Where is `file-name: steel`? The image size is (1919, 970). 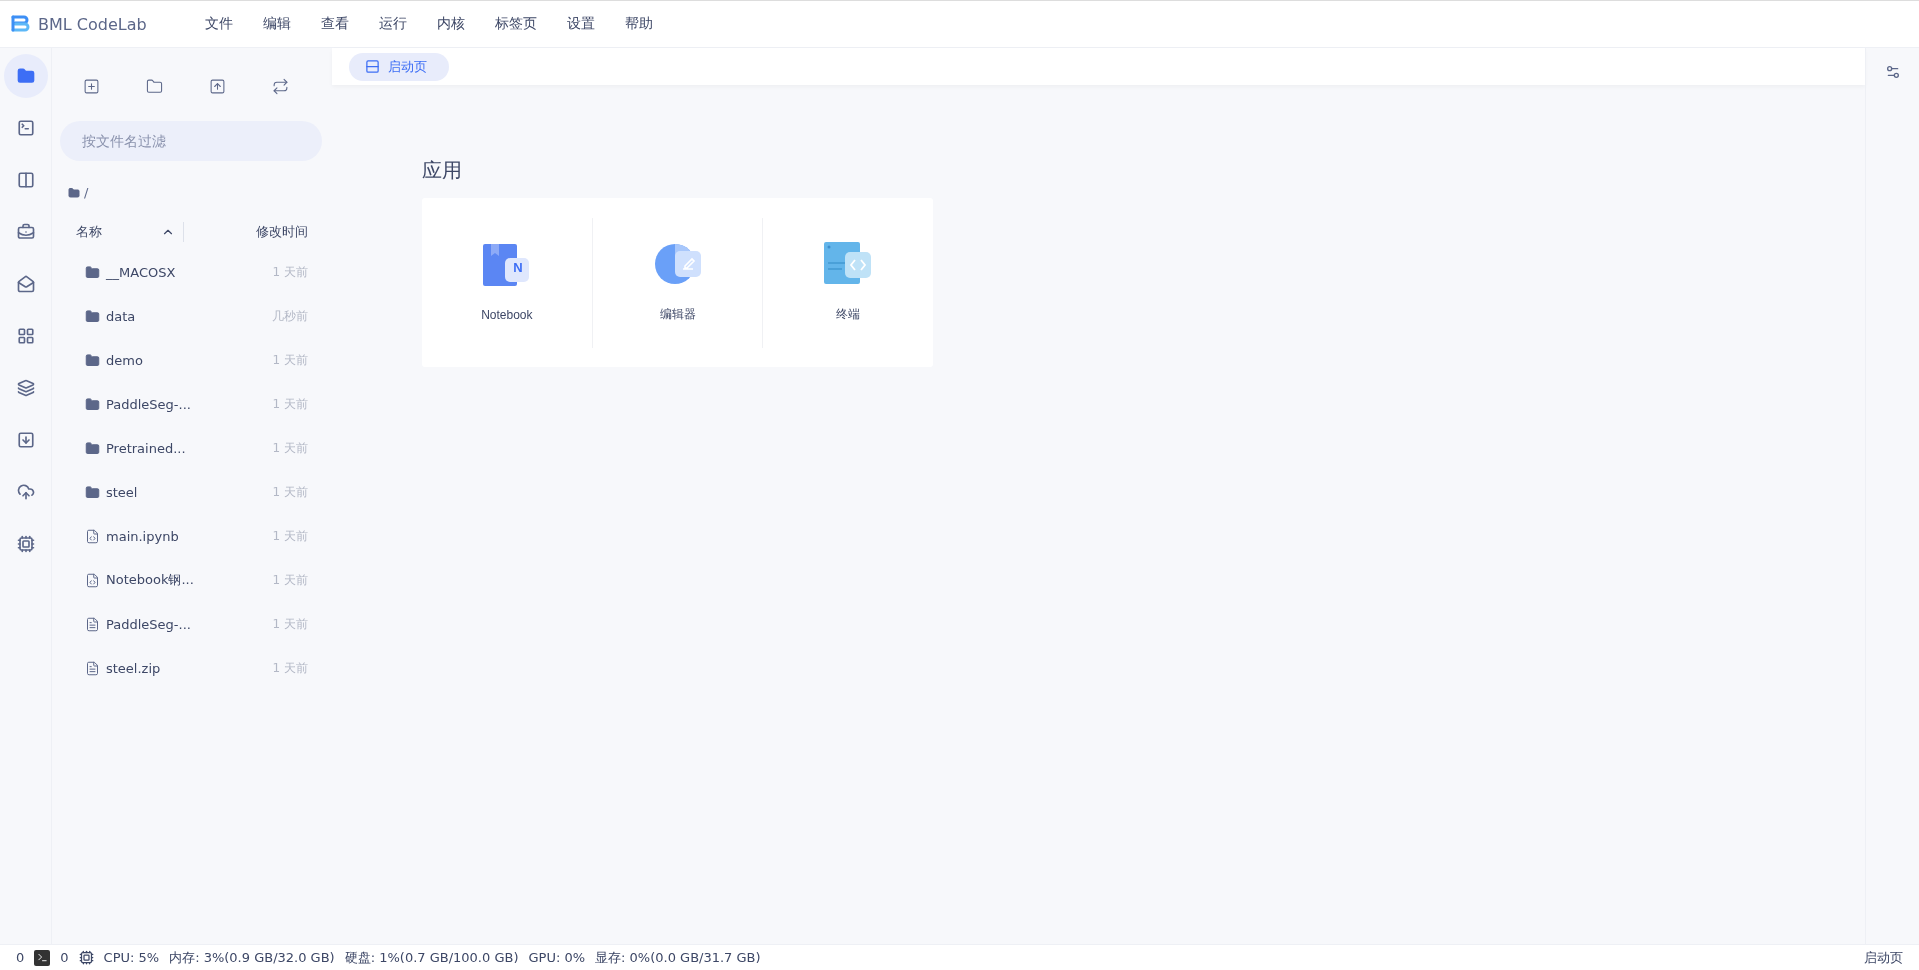
file-name: steel is located at coordinates (122, 492).